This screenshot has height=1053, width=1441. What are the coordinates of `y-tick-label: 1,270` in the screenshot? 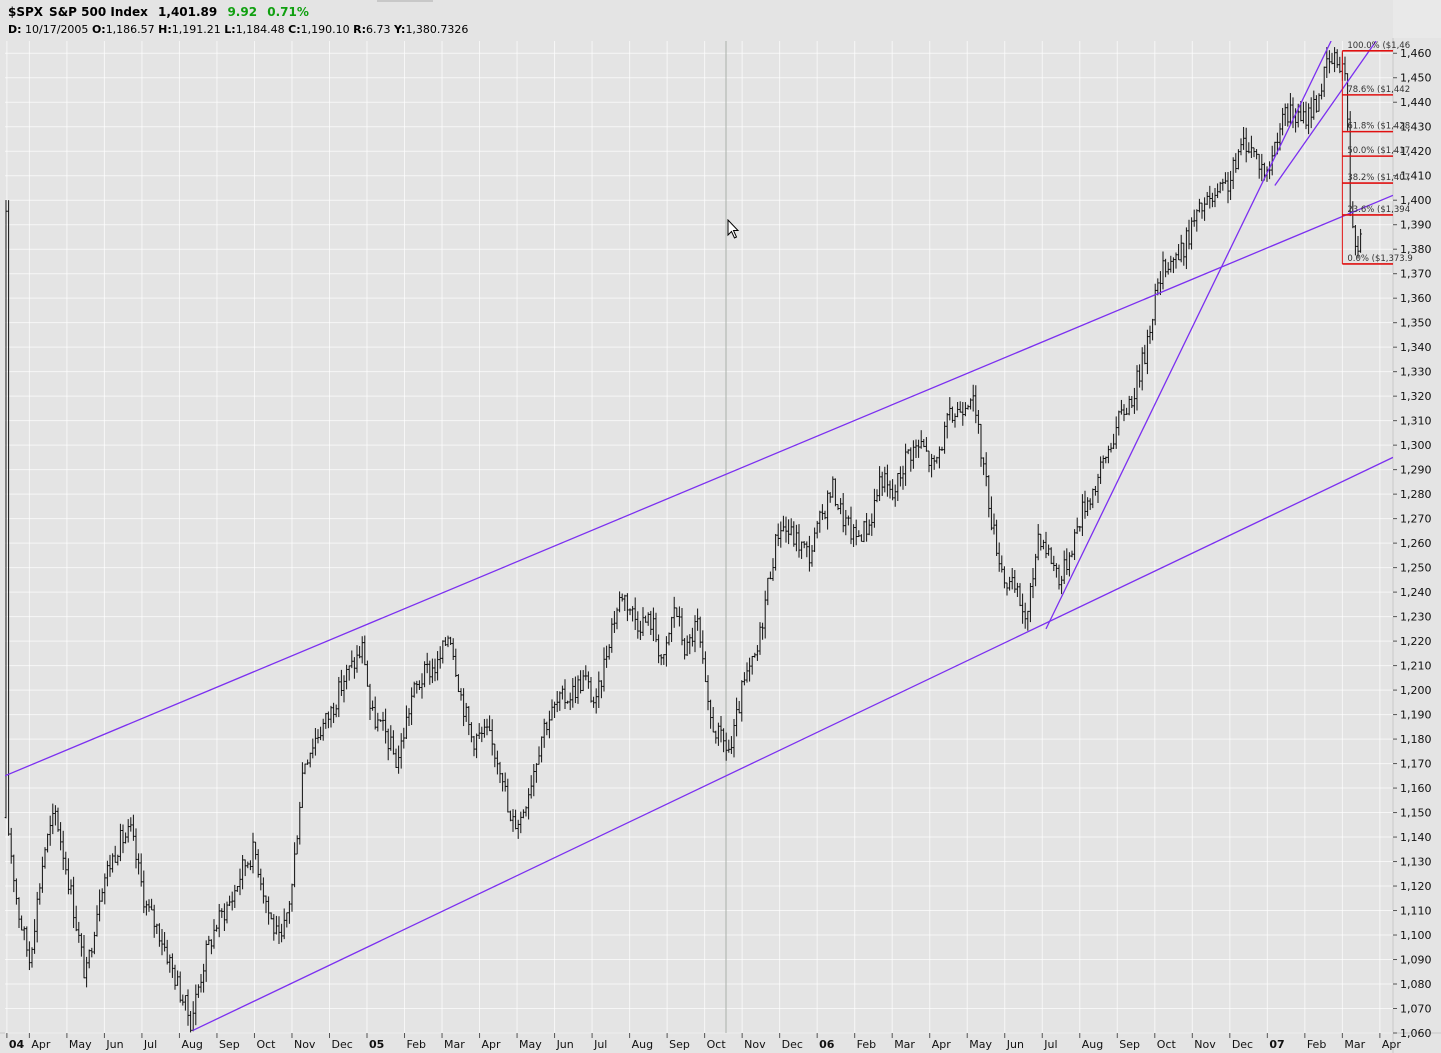 It's located at (1416, 519).